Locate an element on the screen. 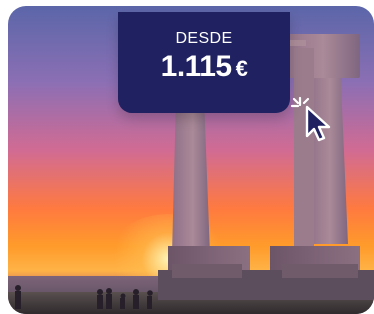 Image resolution: width=374 pixels, height=314 pixels. price-value: 1.115 € is located at coordinates (204, 67).